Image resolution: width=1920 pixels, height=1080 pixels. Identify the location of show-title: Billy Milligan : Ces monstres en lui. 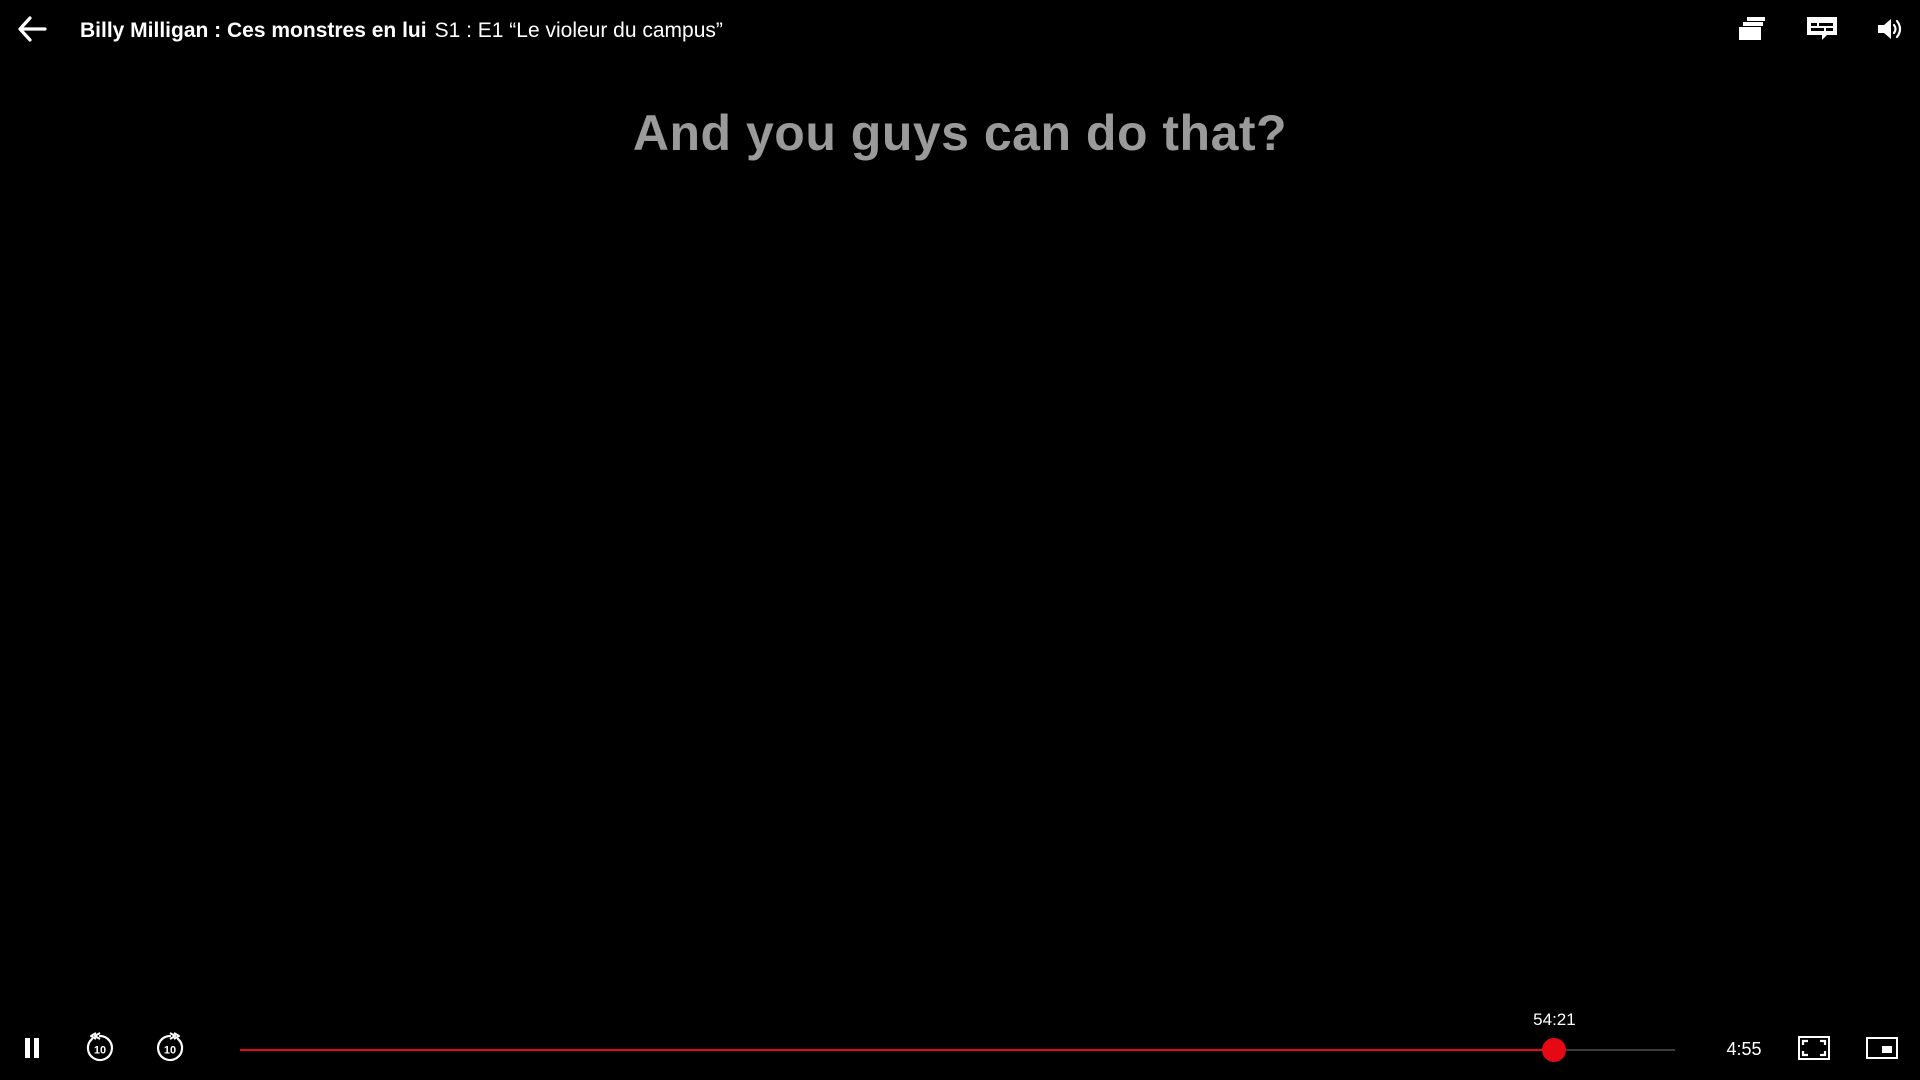
(253, 30).